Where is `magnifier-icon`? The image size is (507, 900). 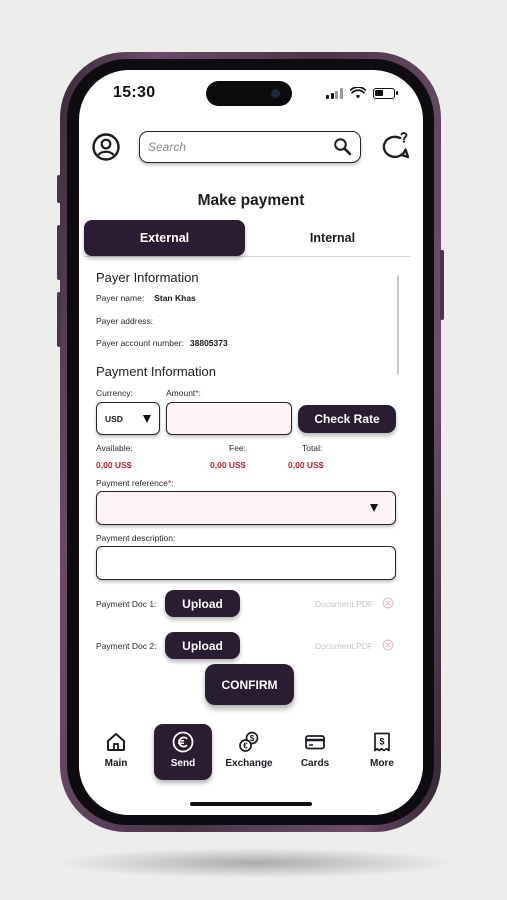 magnifier-icon is located at coordinates (343, 147).